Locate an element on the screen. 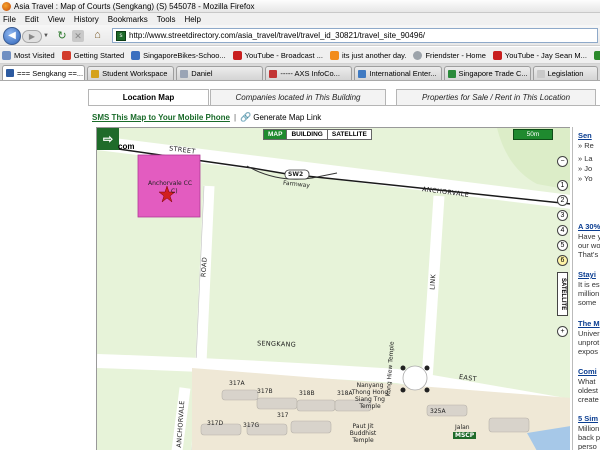 Image resolution: width=600 pixels, height=450 pixels. generate-map-link: Generate Map Link is located at coordinates (287, 117).